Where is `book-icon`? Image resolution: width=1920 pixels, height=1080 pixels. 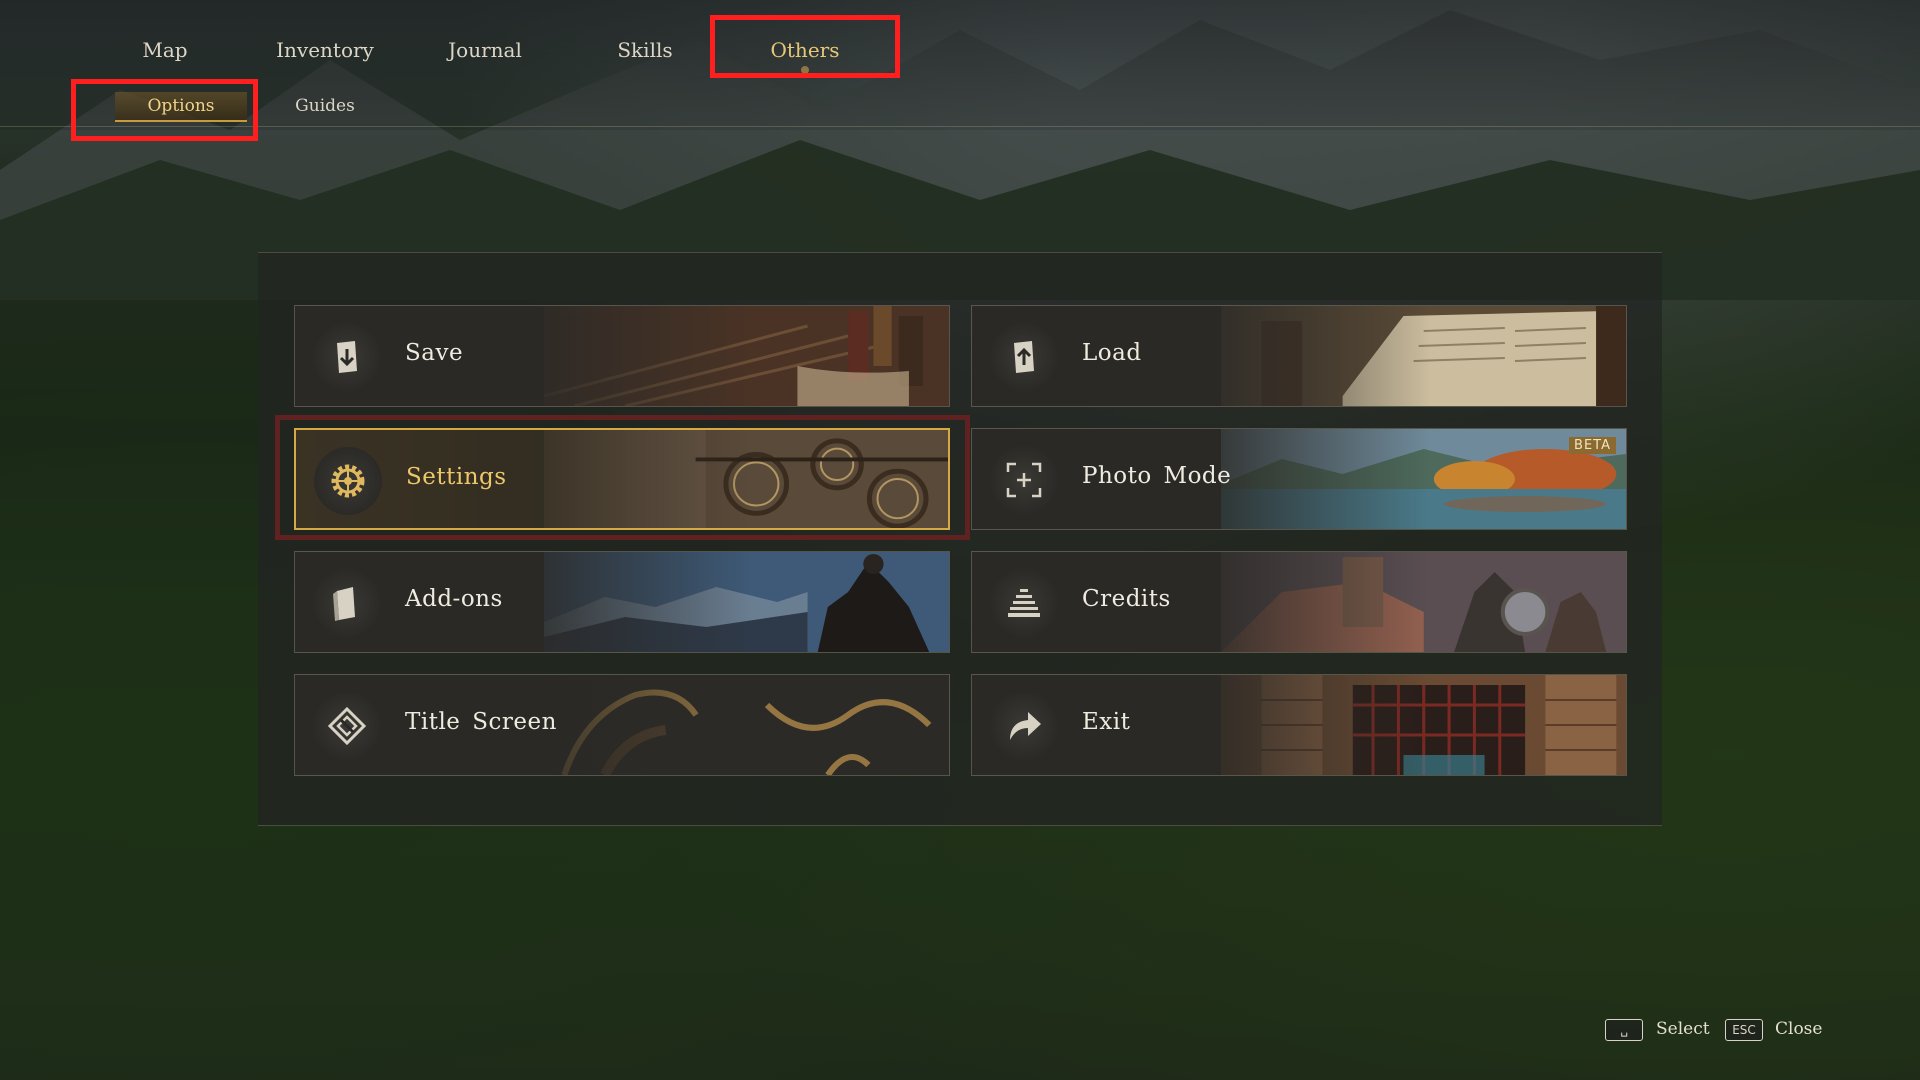
book-icon is located at coordinates (344, 604).